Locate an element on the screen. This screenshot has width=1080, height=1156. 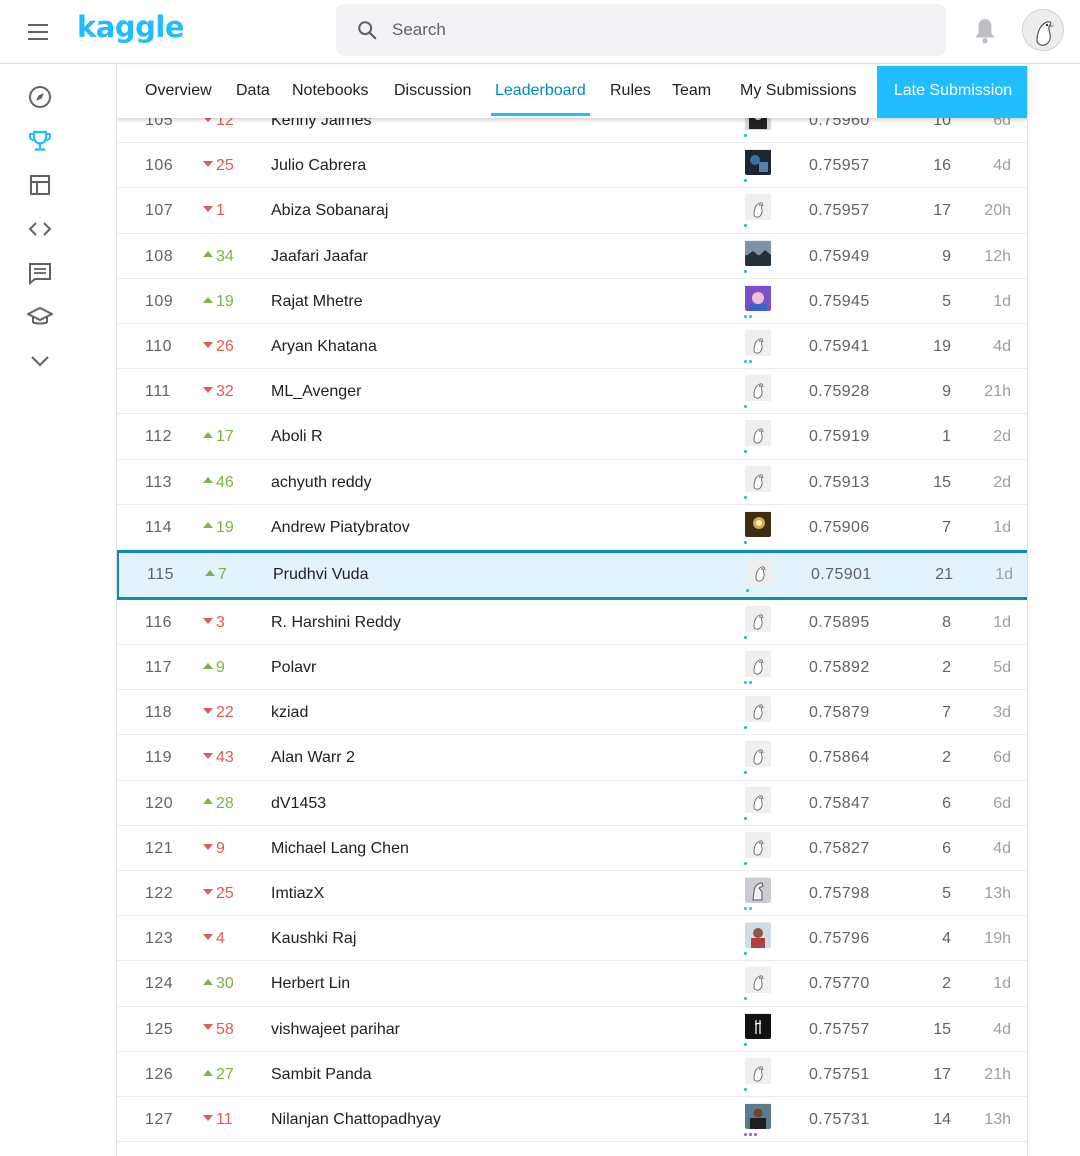
table-row: 113 46 achyuth reddy 0.75913 15 2d is located at coordinates (572, 482).